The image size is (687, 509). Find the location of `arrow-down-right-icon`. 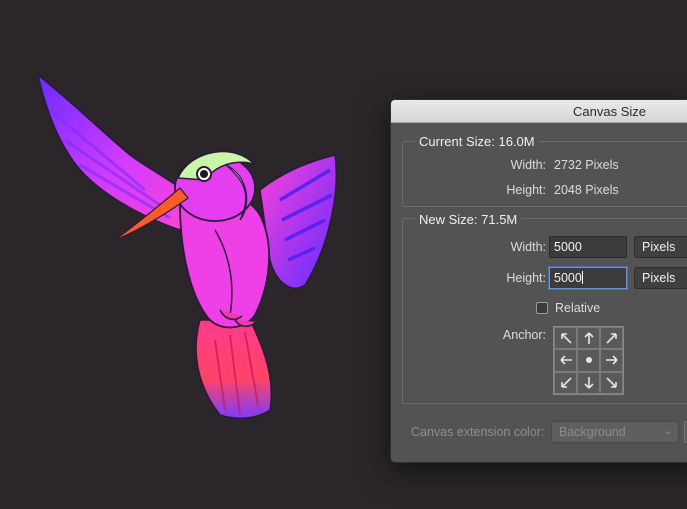

arrow-down-right-icon is located at coordinates (611, 382).